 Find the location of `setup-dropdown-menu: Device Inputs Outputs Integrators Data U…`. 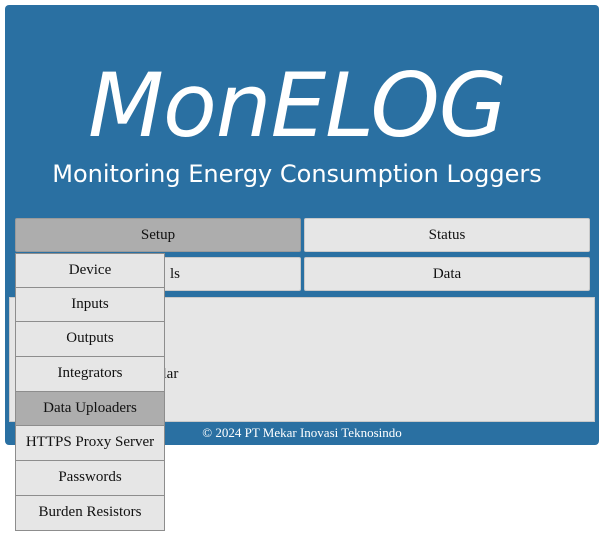

setup-dropdown-menu: Device Inputs Outputs Integrators Data U… is located at coordinates (90, 392).